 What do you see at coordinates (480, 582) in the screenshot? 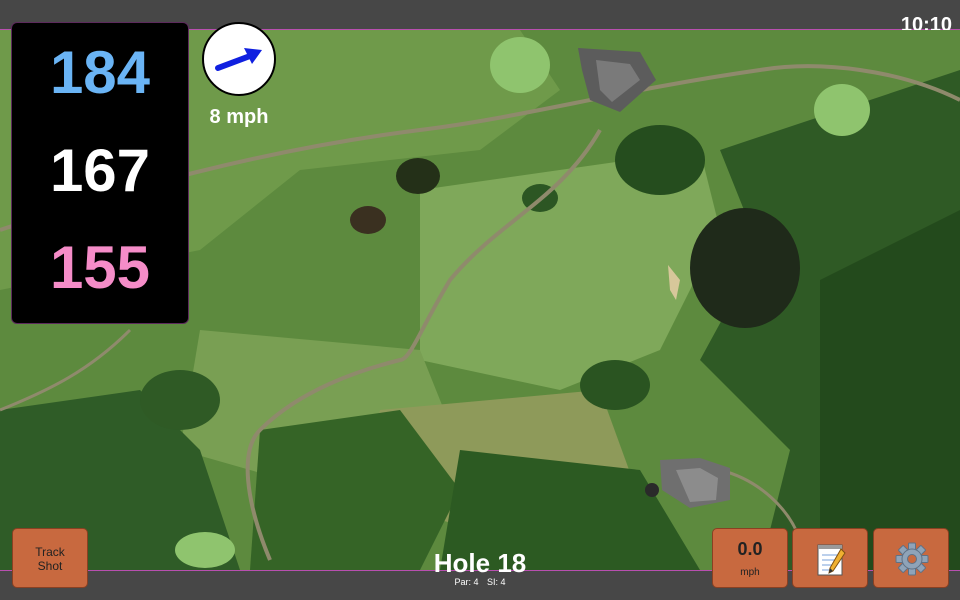
I see `hole-details: Par: 4 SI: 4` at bounding box center [480, 582].